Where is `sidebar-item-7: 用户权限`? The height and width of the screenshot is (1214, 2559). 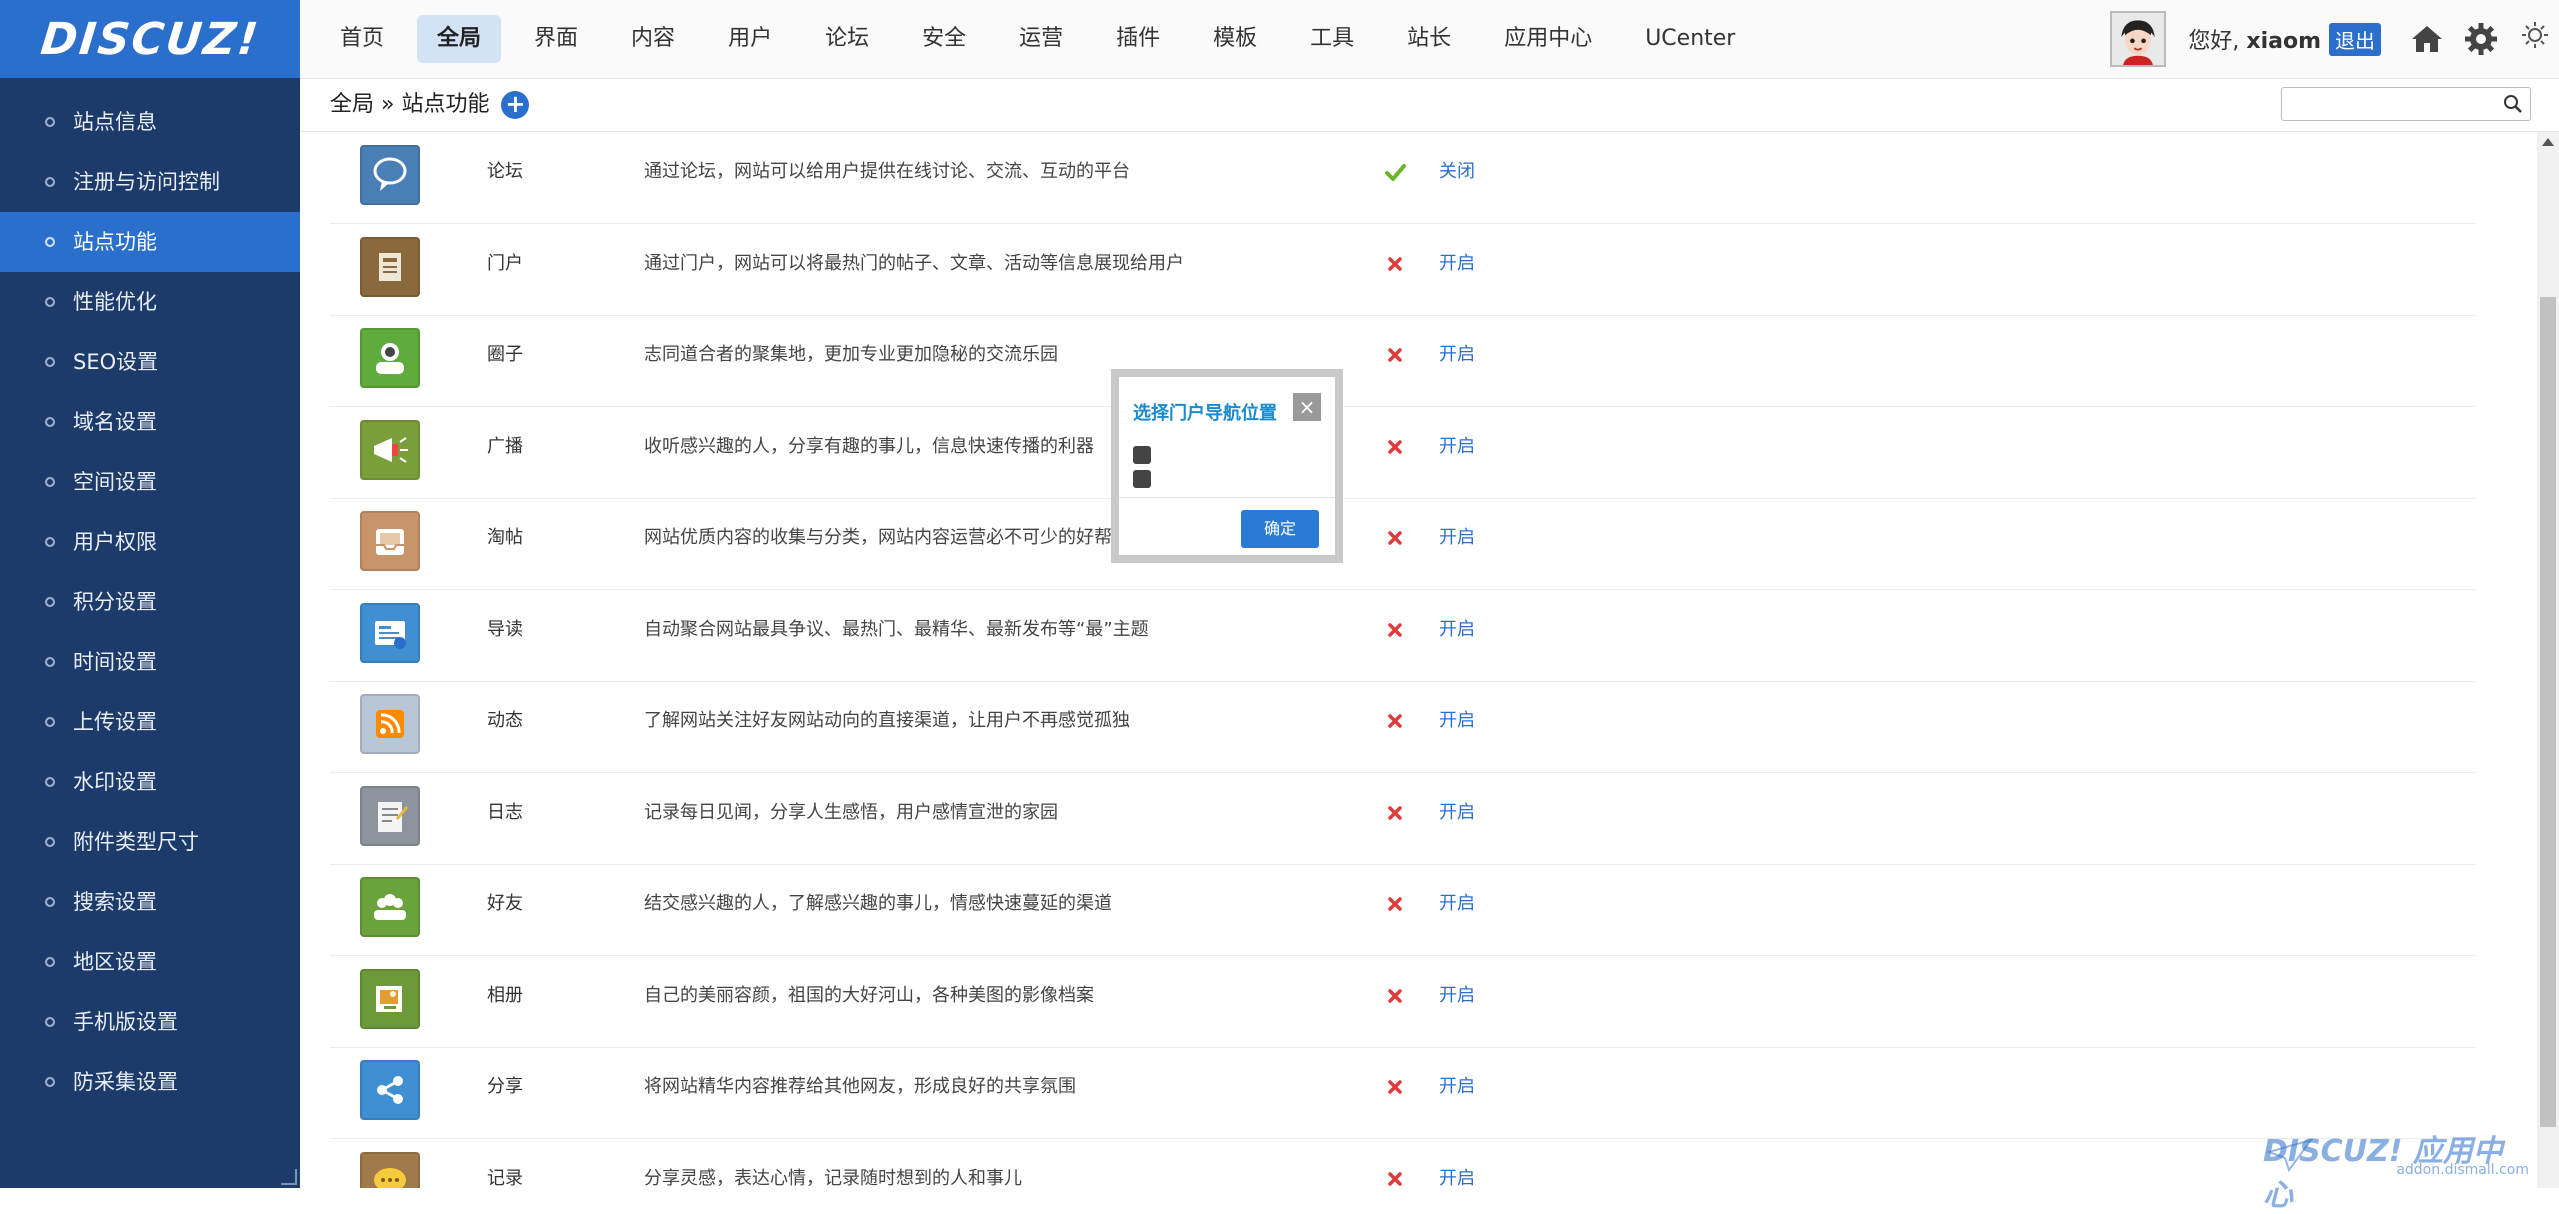 sidebar-item-7: 用户权限 is located at coordinates (150, 542).